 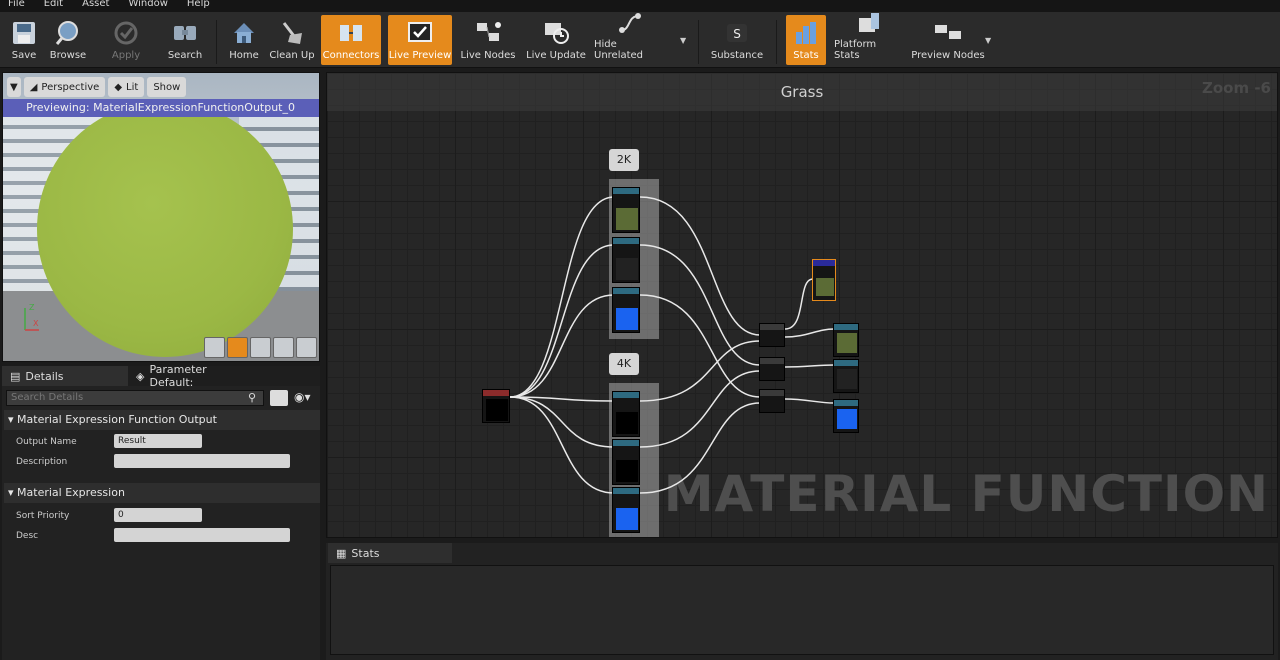 I want to click on menu-file: File, so click(x=16, y=5).